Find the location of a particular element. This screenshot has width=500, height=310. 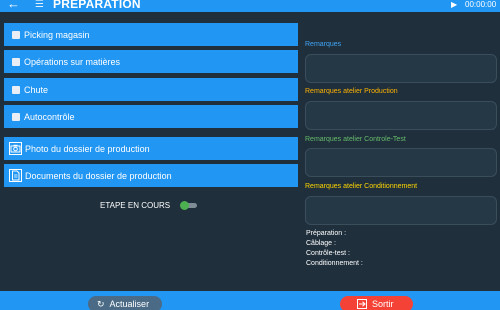

remarques-label: Remarques is located at coordinates (323, 44).